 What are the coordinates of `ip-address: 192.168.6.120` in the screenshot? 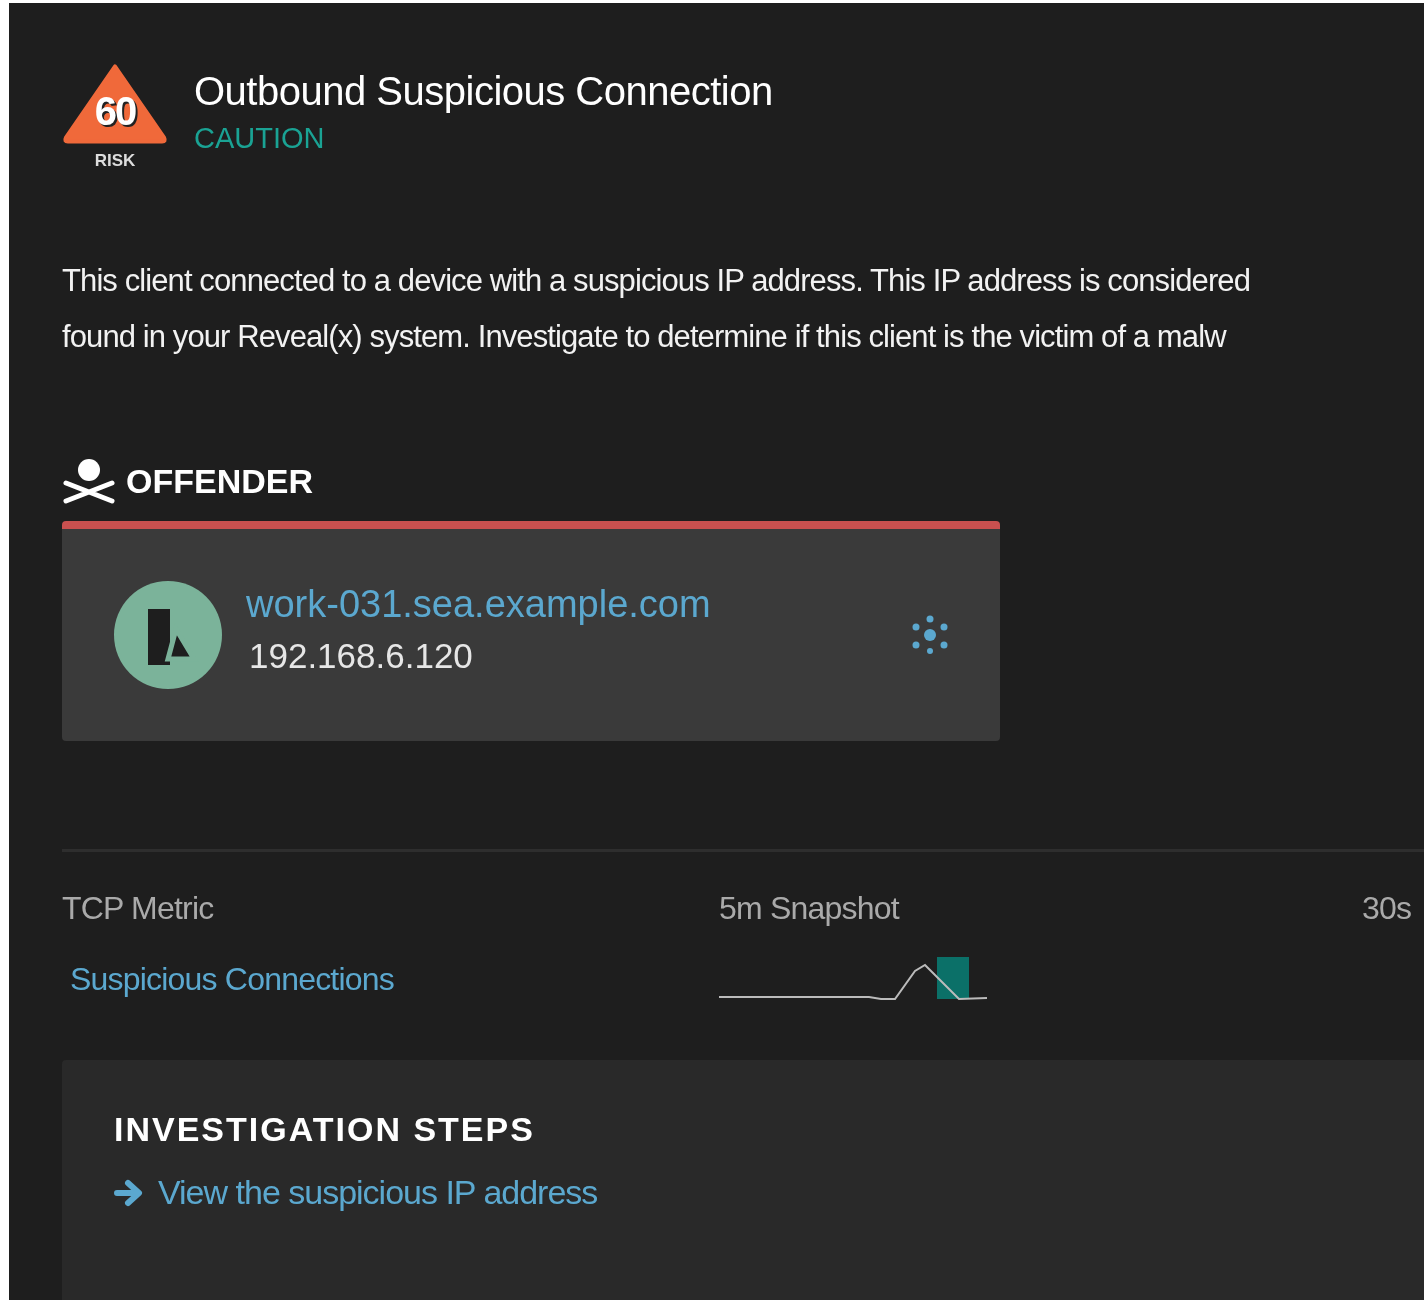 It's located at (361, 655).